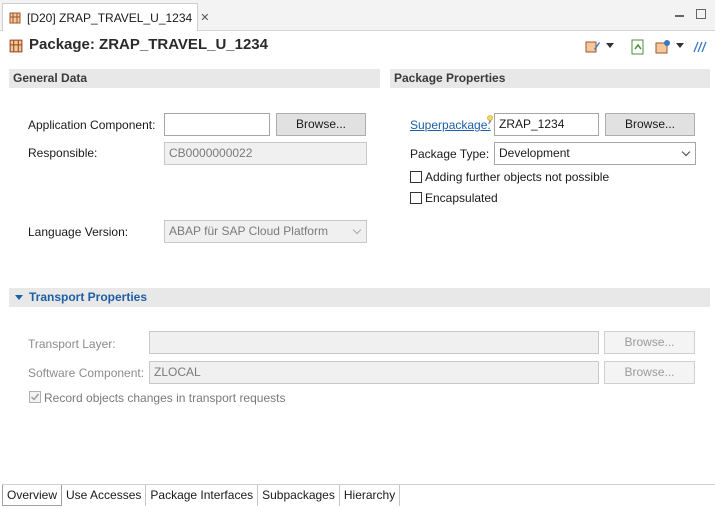  I want to click on maximize-icon, so click(701, 14).